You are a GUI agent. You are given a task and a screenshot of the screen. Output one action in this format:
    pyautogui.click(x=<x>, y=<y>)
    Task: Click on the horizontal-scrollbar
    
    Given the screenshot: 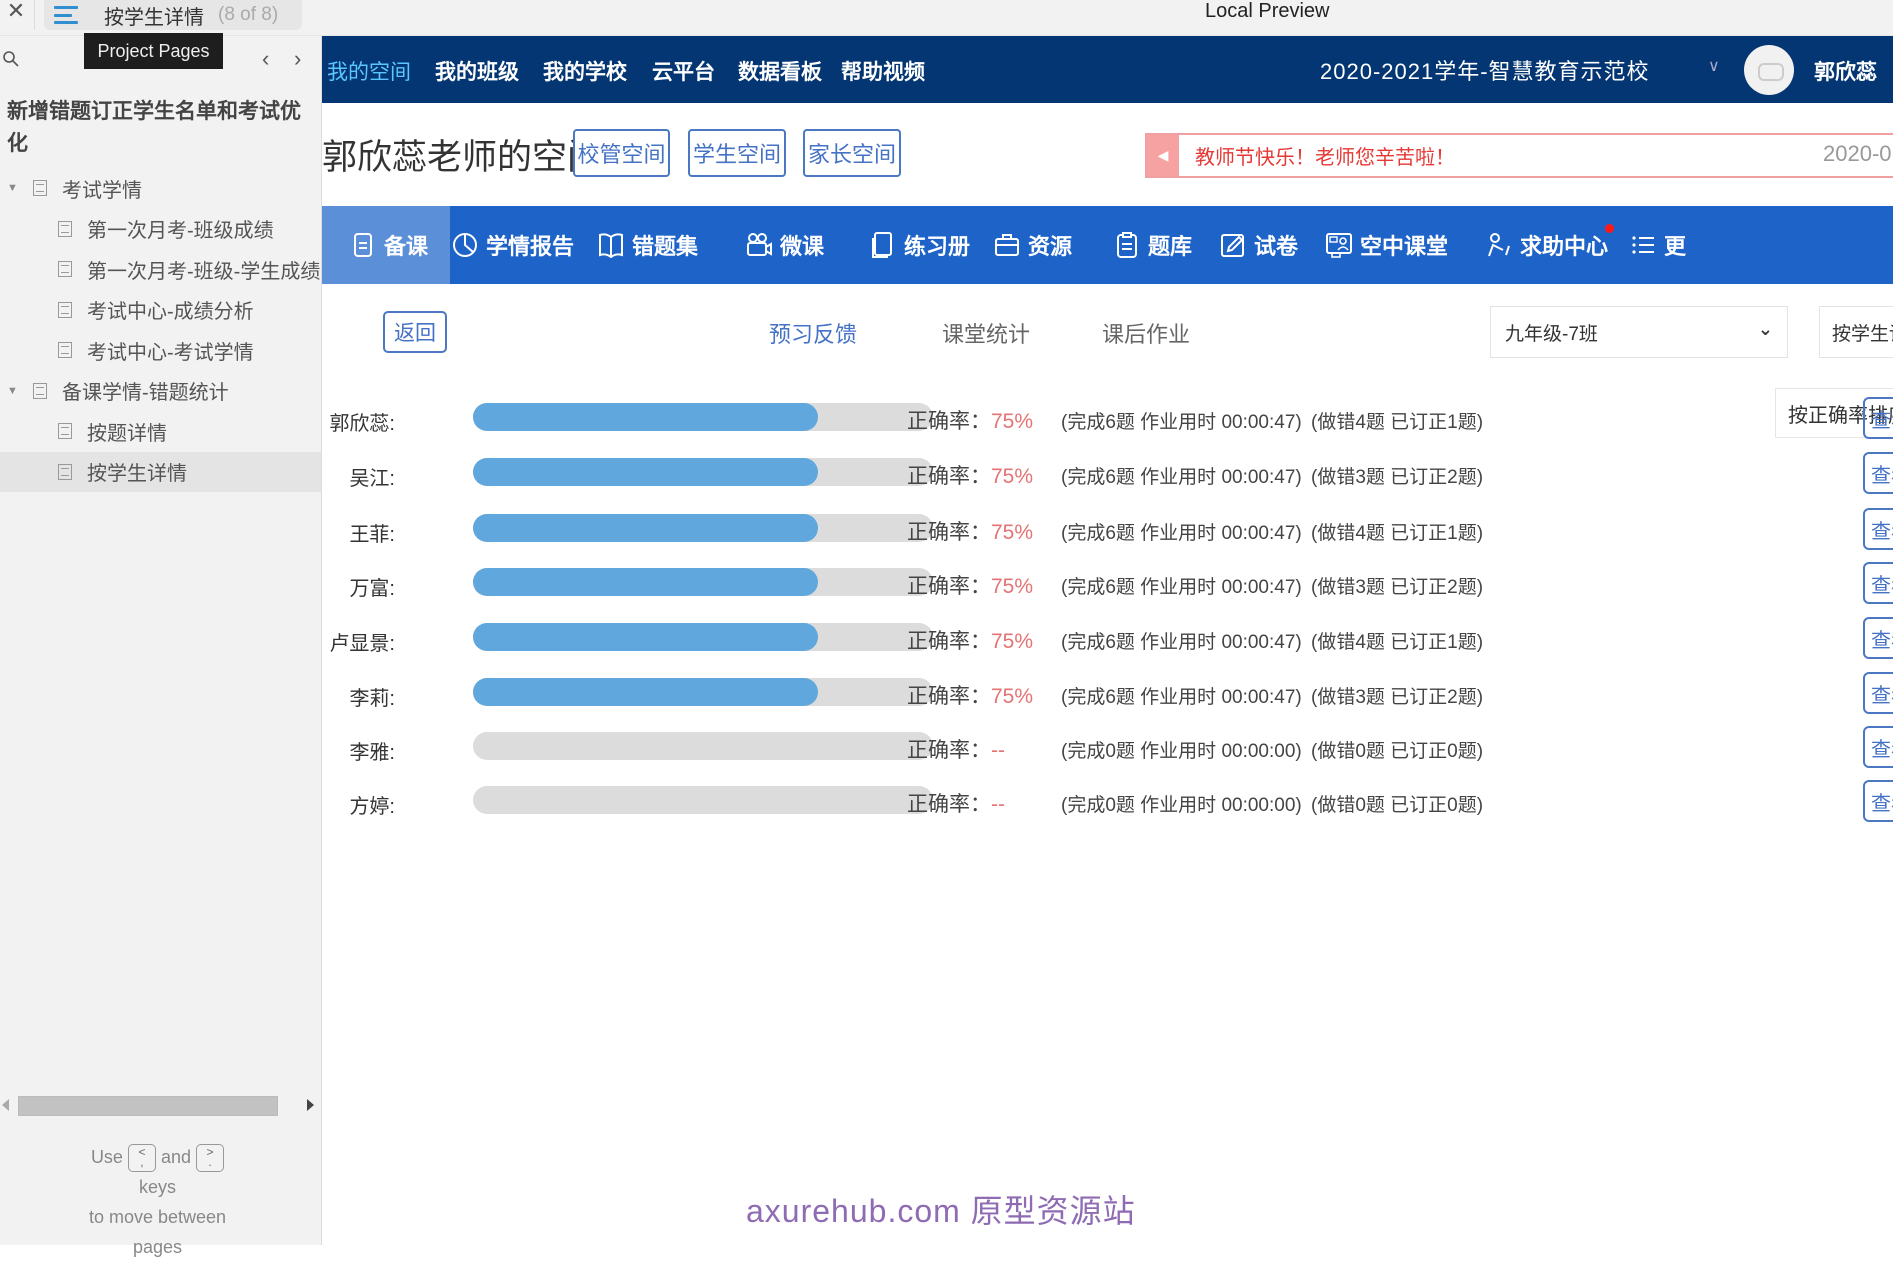 What is the action you would take?
    pyautogui.click(x=160, y=1106)
    